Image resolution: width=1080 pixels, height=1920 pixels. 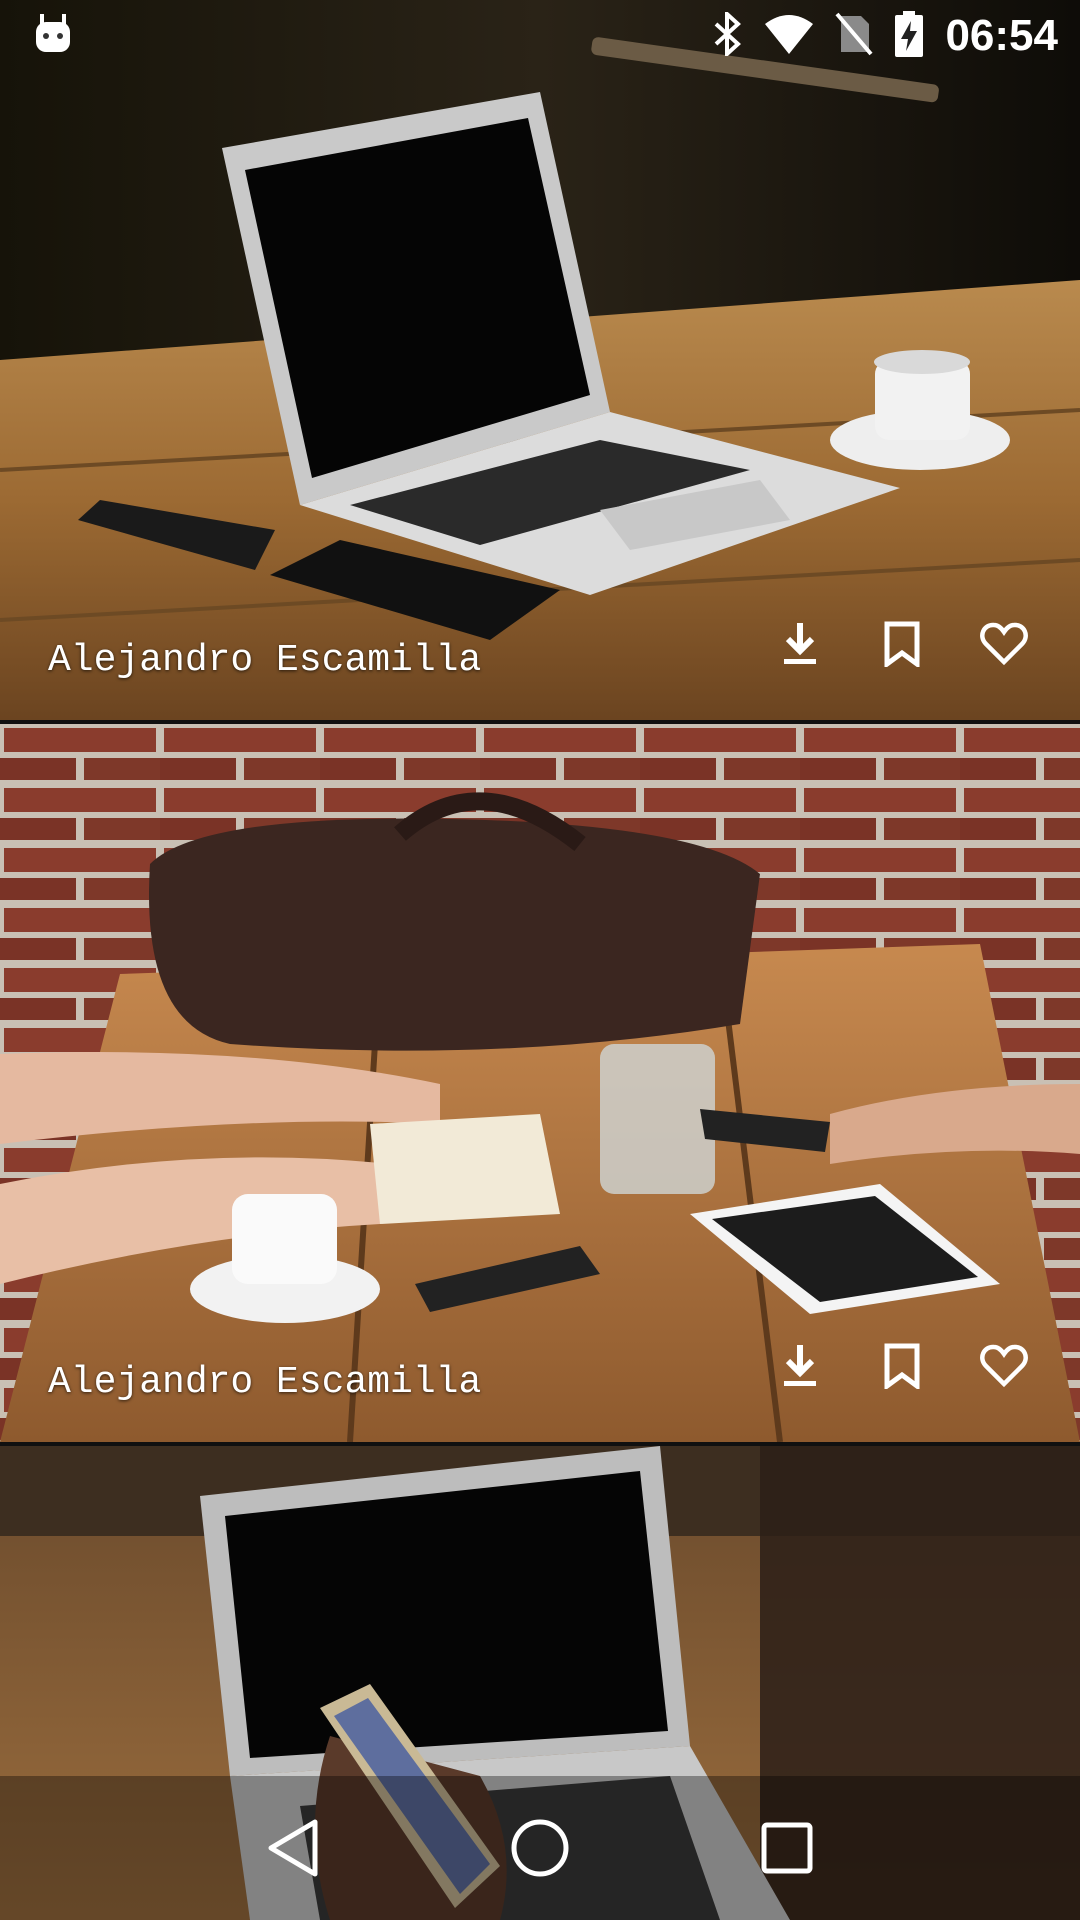 I want to click on no-sim-icon, so click(x=854, y=36).